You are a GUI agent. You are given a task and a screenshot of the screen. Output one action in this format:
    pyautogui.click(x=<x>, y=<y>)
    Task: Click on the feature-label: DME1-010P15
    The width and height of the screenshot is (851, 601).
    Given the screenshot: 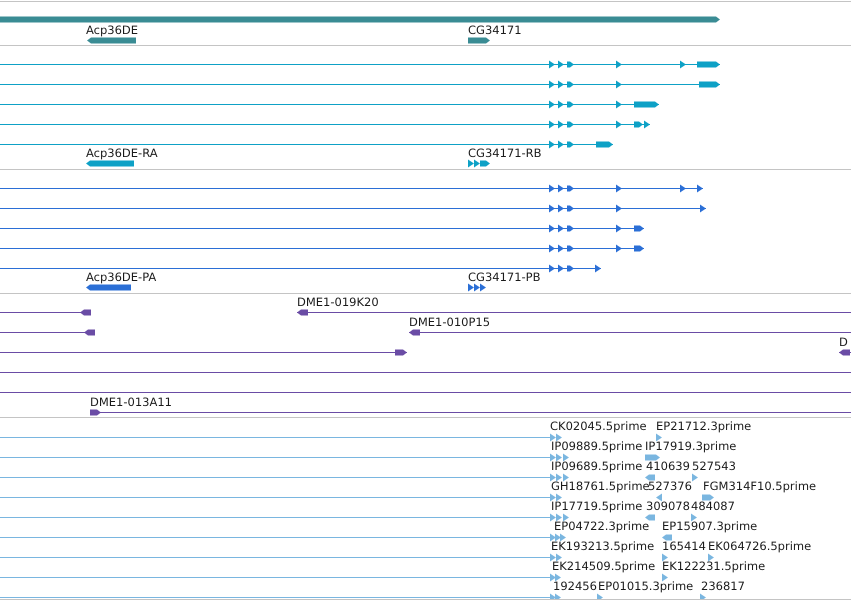 What is the action you would take?
    pyautogui.click(x=449, y=322)
    